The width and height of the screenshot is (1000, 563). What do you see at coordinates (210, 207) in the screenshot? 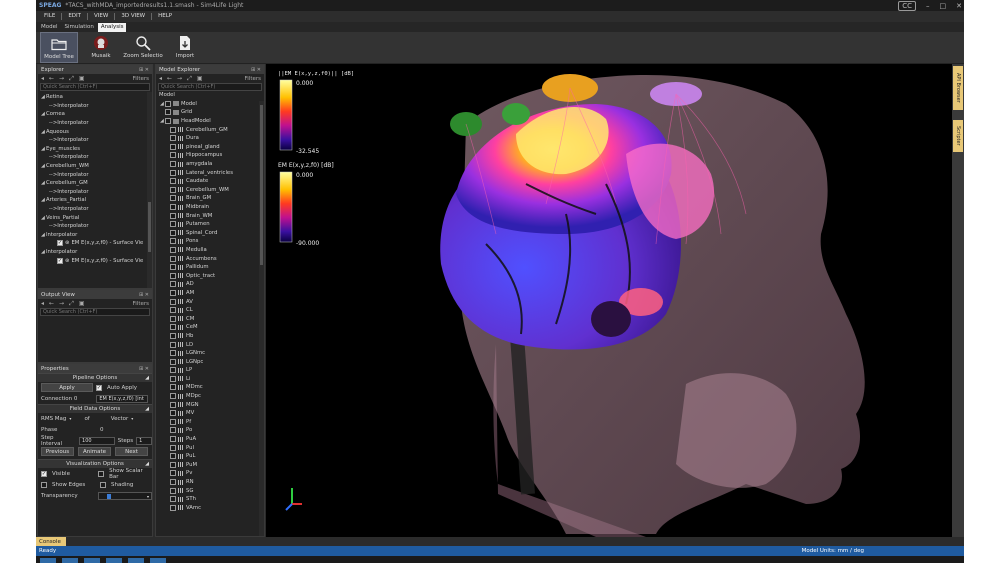
I see `model-tree-item: Midbrain` at bounding box center [210, 207].